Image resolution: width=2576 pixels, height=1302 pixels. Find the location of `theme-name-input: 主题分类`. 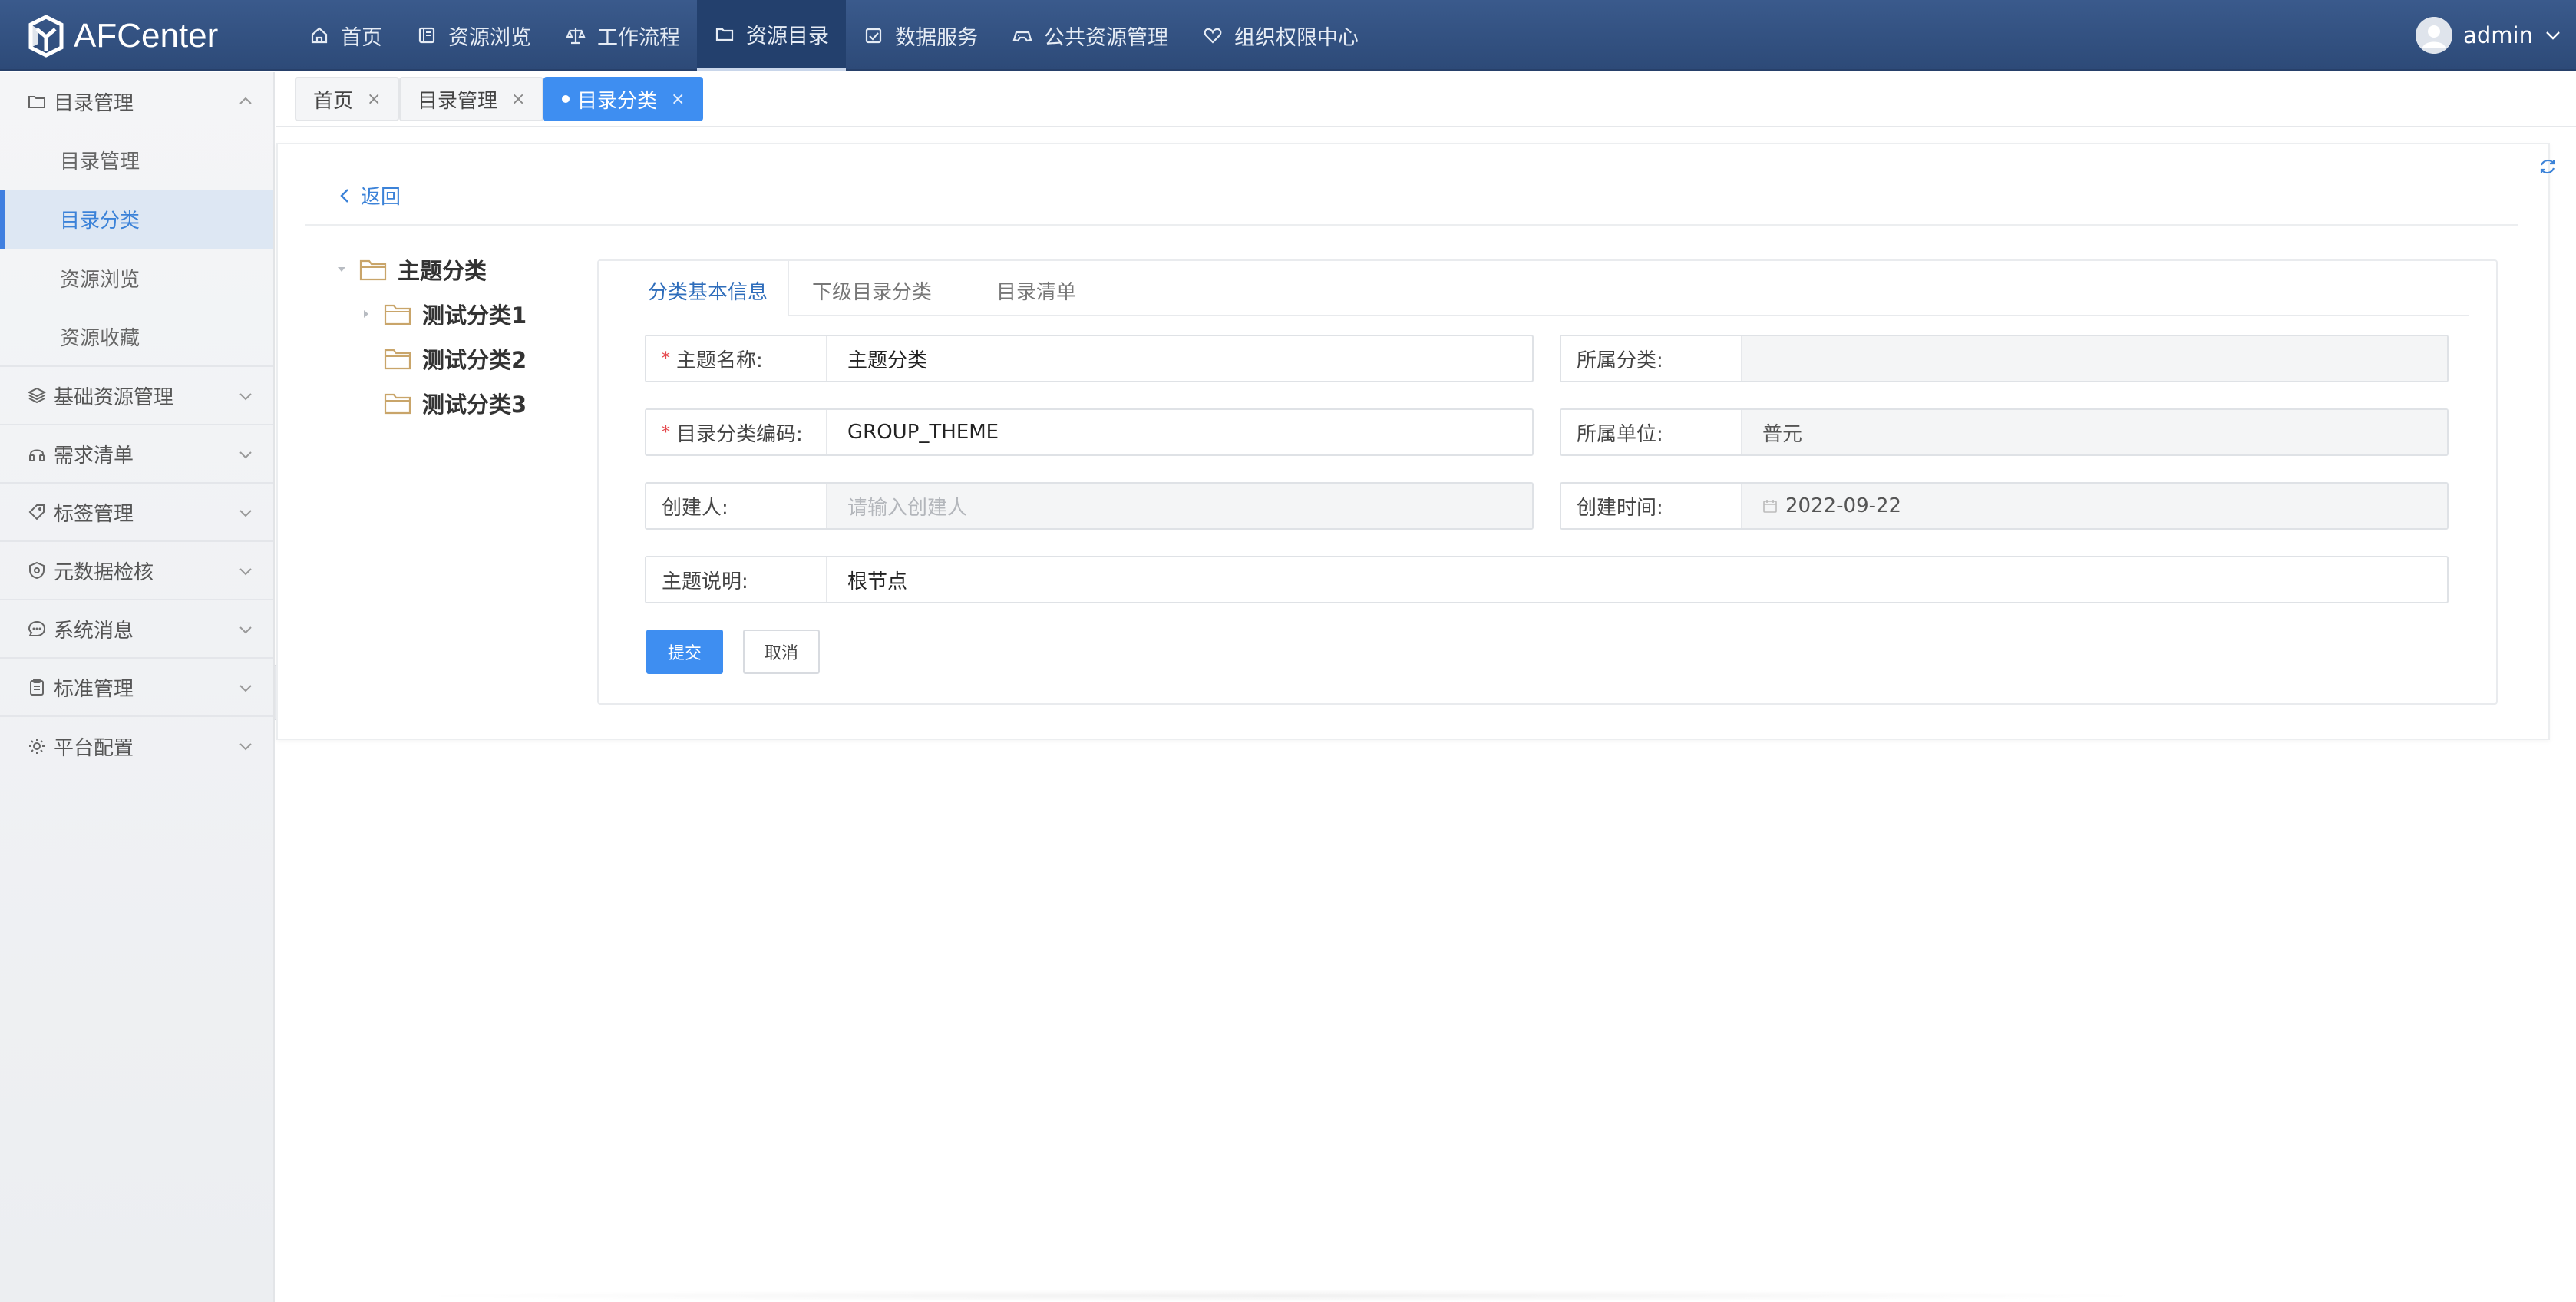

theme-name-input: 主题分类 is located at coordinates (1179, 358).